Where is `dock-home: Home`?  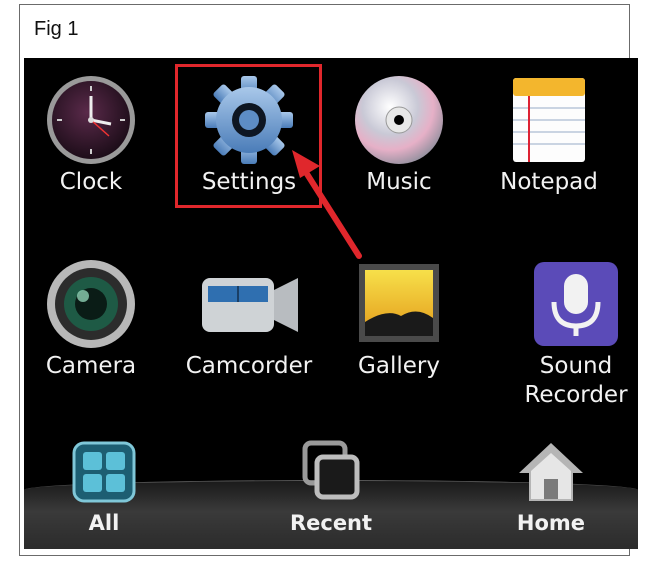 dock-home: Home is located at coordinates (551, 487).